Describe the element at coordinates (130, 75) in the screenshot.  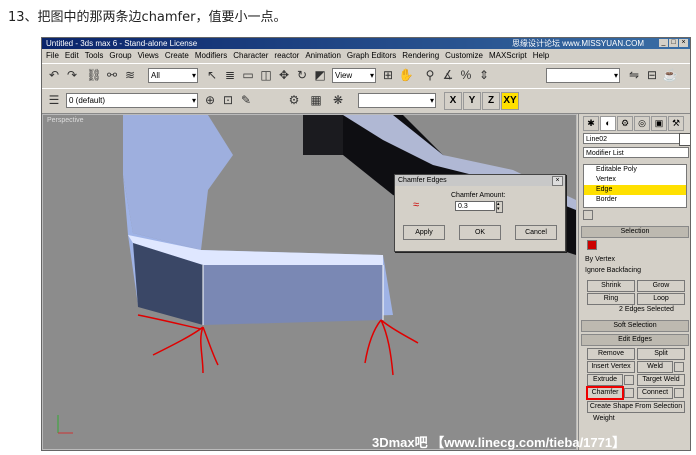
I see `bind-spacewarp-icon: ≋` at that location.